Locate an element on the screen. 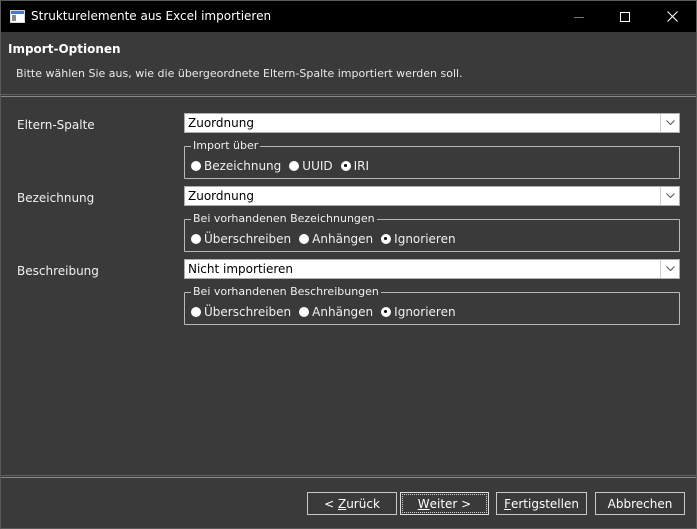  header-divider-light is located at coordinates (348, 96).